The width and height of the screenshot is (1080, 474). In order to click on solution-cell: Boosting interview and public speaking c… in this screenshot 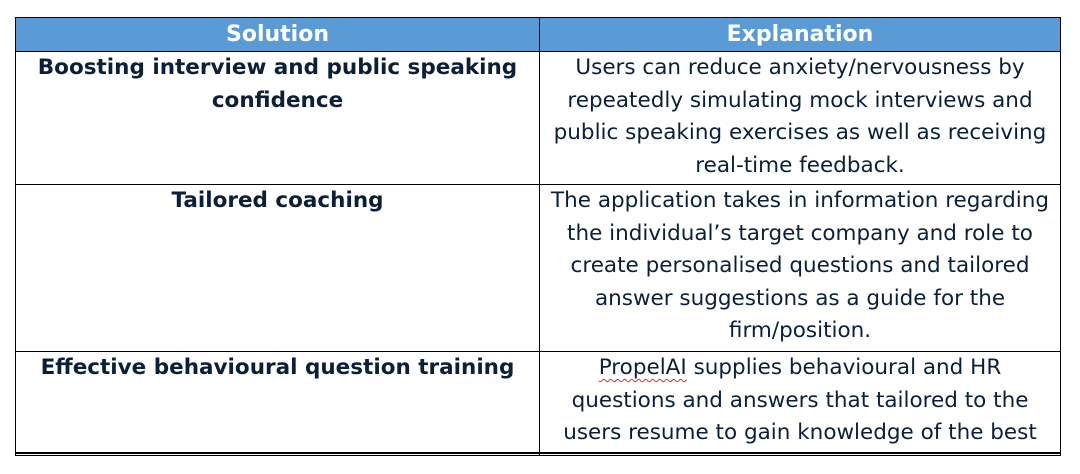, I will do `click(277, 118)`.